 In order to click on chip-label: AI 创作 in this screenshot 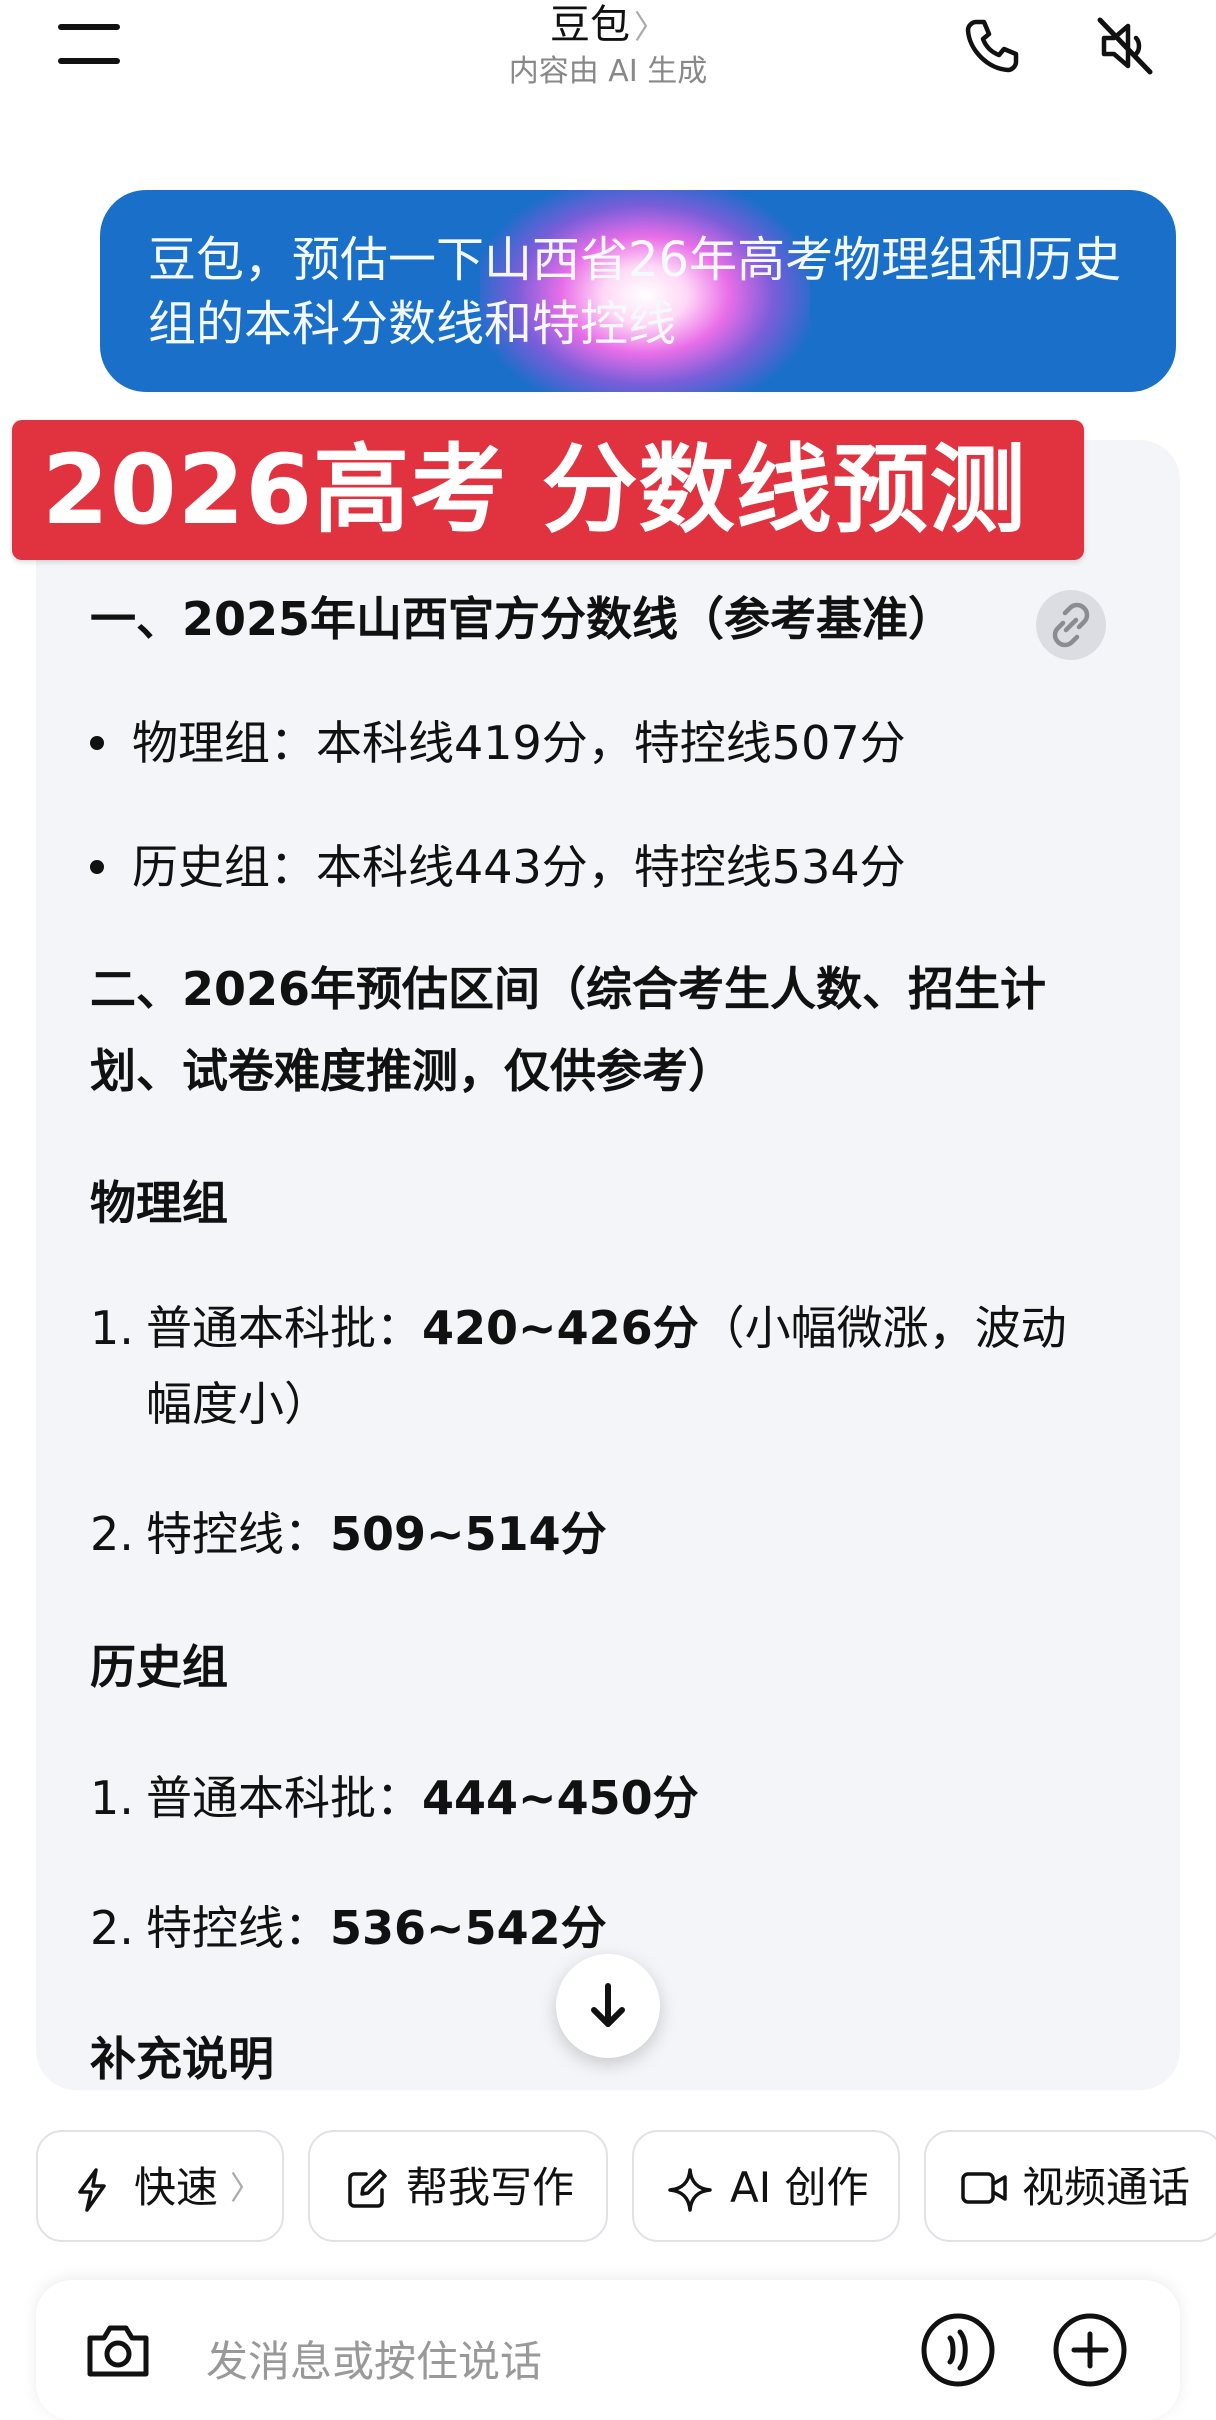, I will do `click(799, 2187)`.